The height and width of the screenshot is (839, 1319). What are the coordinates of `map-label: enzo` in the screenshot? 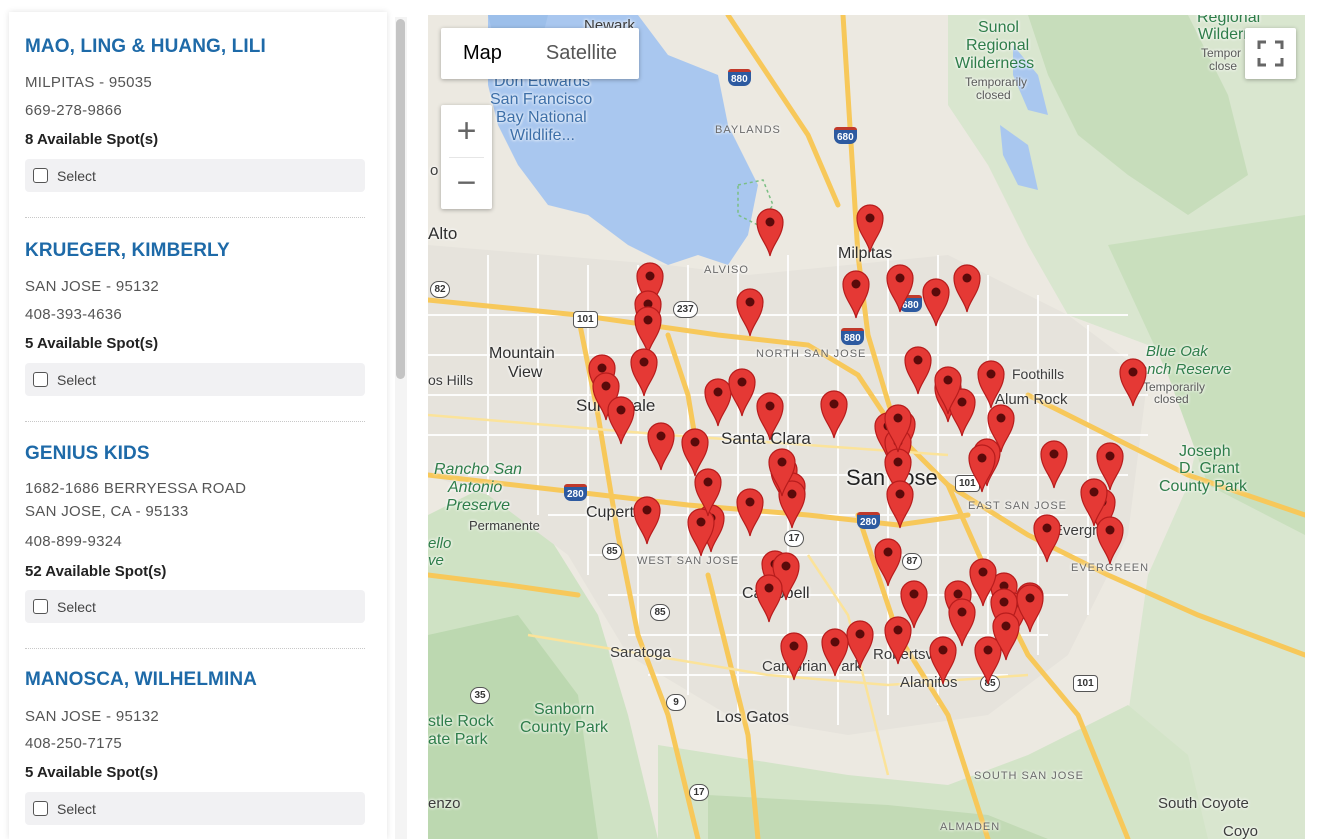 It's located at (444, 803).